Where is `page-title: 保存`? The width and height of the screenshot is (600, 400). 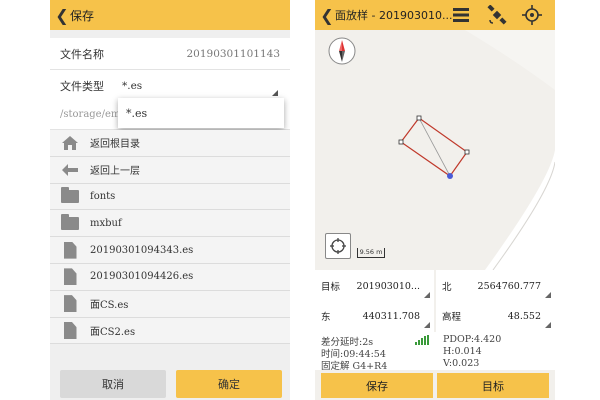
page-title: 保存 is located at coordinates (82, 15).